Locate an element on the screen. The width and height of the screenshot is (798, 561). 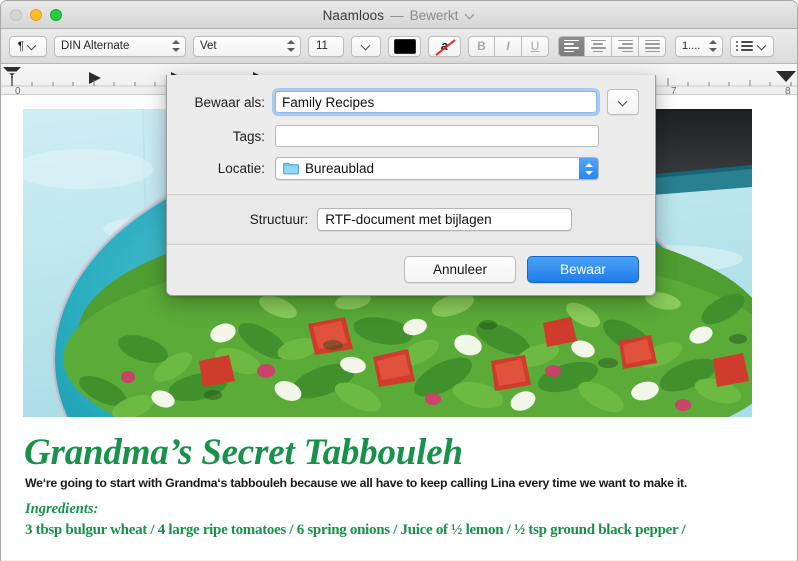
stepper-arrows-icon is located at coordinates (588, 168).